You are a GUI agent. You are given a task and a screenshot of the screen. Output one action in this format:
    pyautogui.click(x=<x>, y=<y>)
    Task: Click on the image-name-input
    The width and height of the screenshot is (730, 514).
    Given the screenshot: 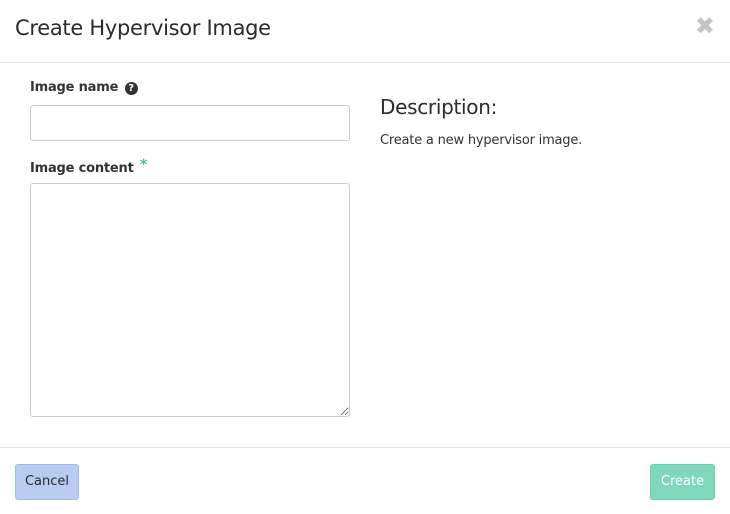 What is the action you would take?
    pyautogui.click(x=190, y=123)
    